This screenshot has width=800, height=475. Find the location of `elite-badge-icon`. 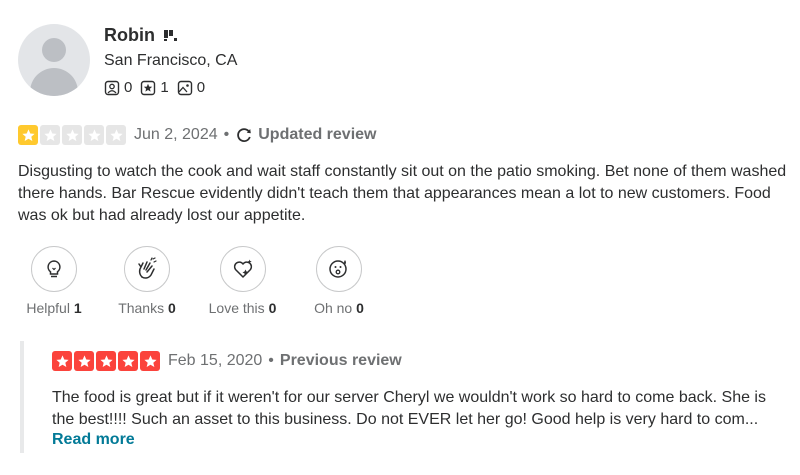

elite-badge-icon is located at coordinates (171, 35).